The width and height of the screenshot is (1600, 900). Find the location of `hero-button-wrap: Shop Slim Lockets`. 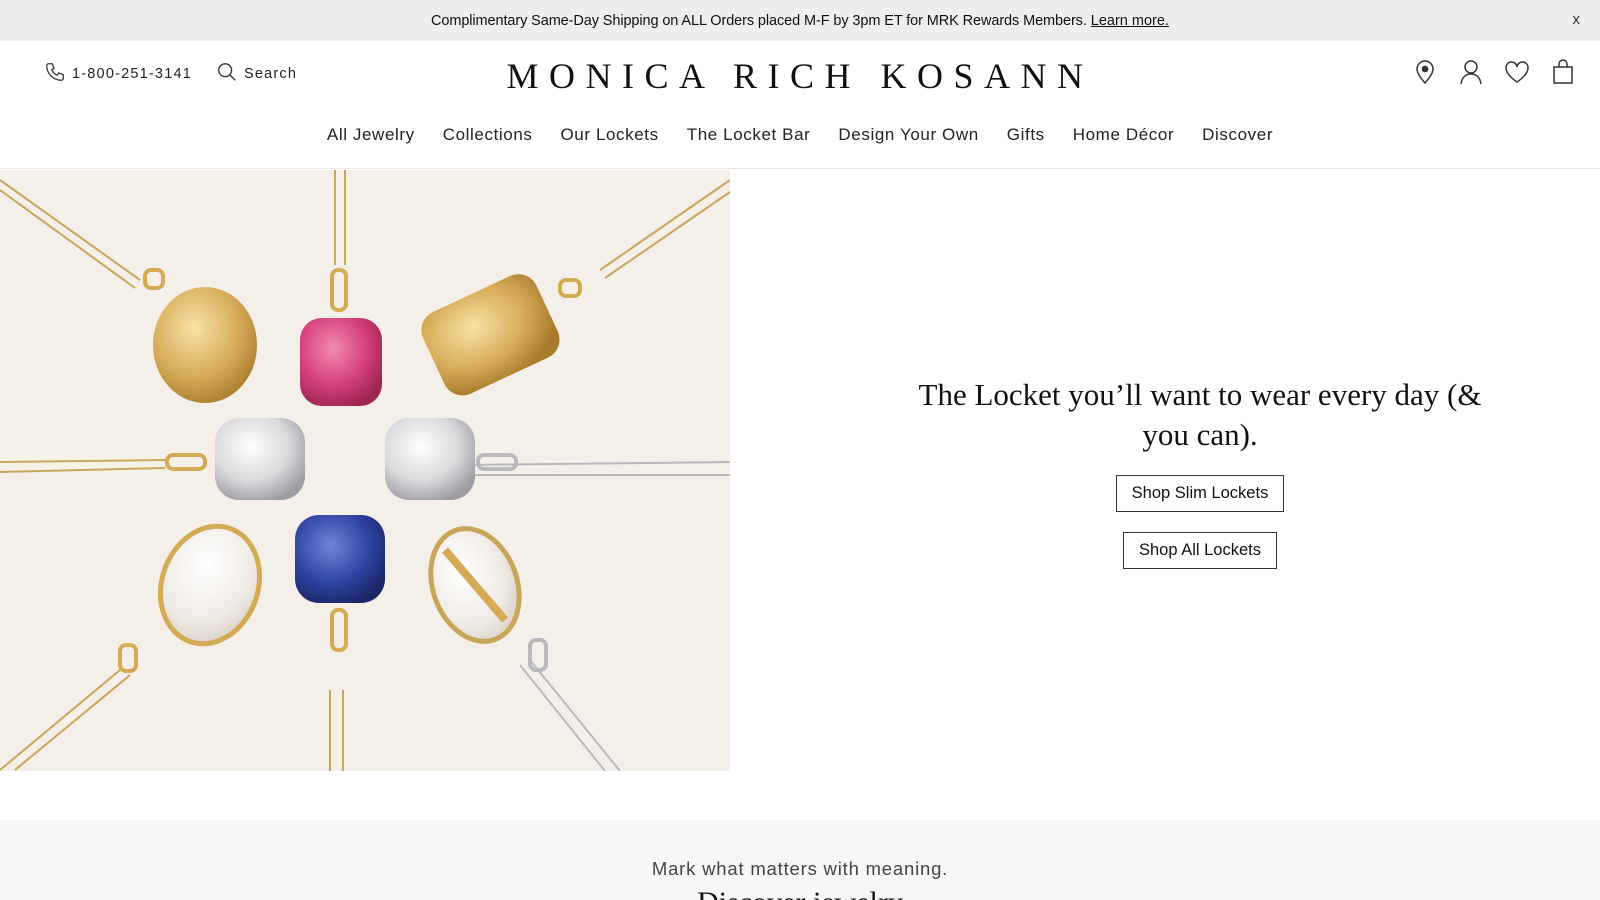

hero-button-wrap: Shop Slim Lockets is located at coordinates (1200, 493).